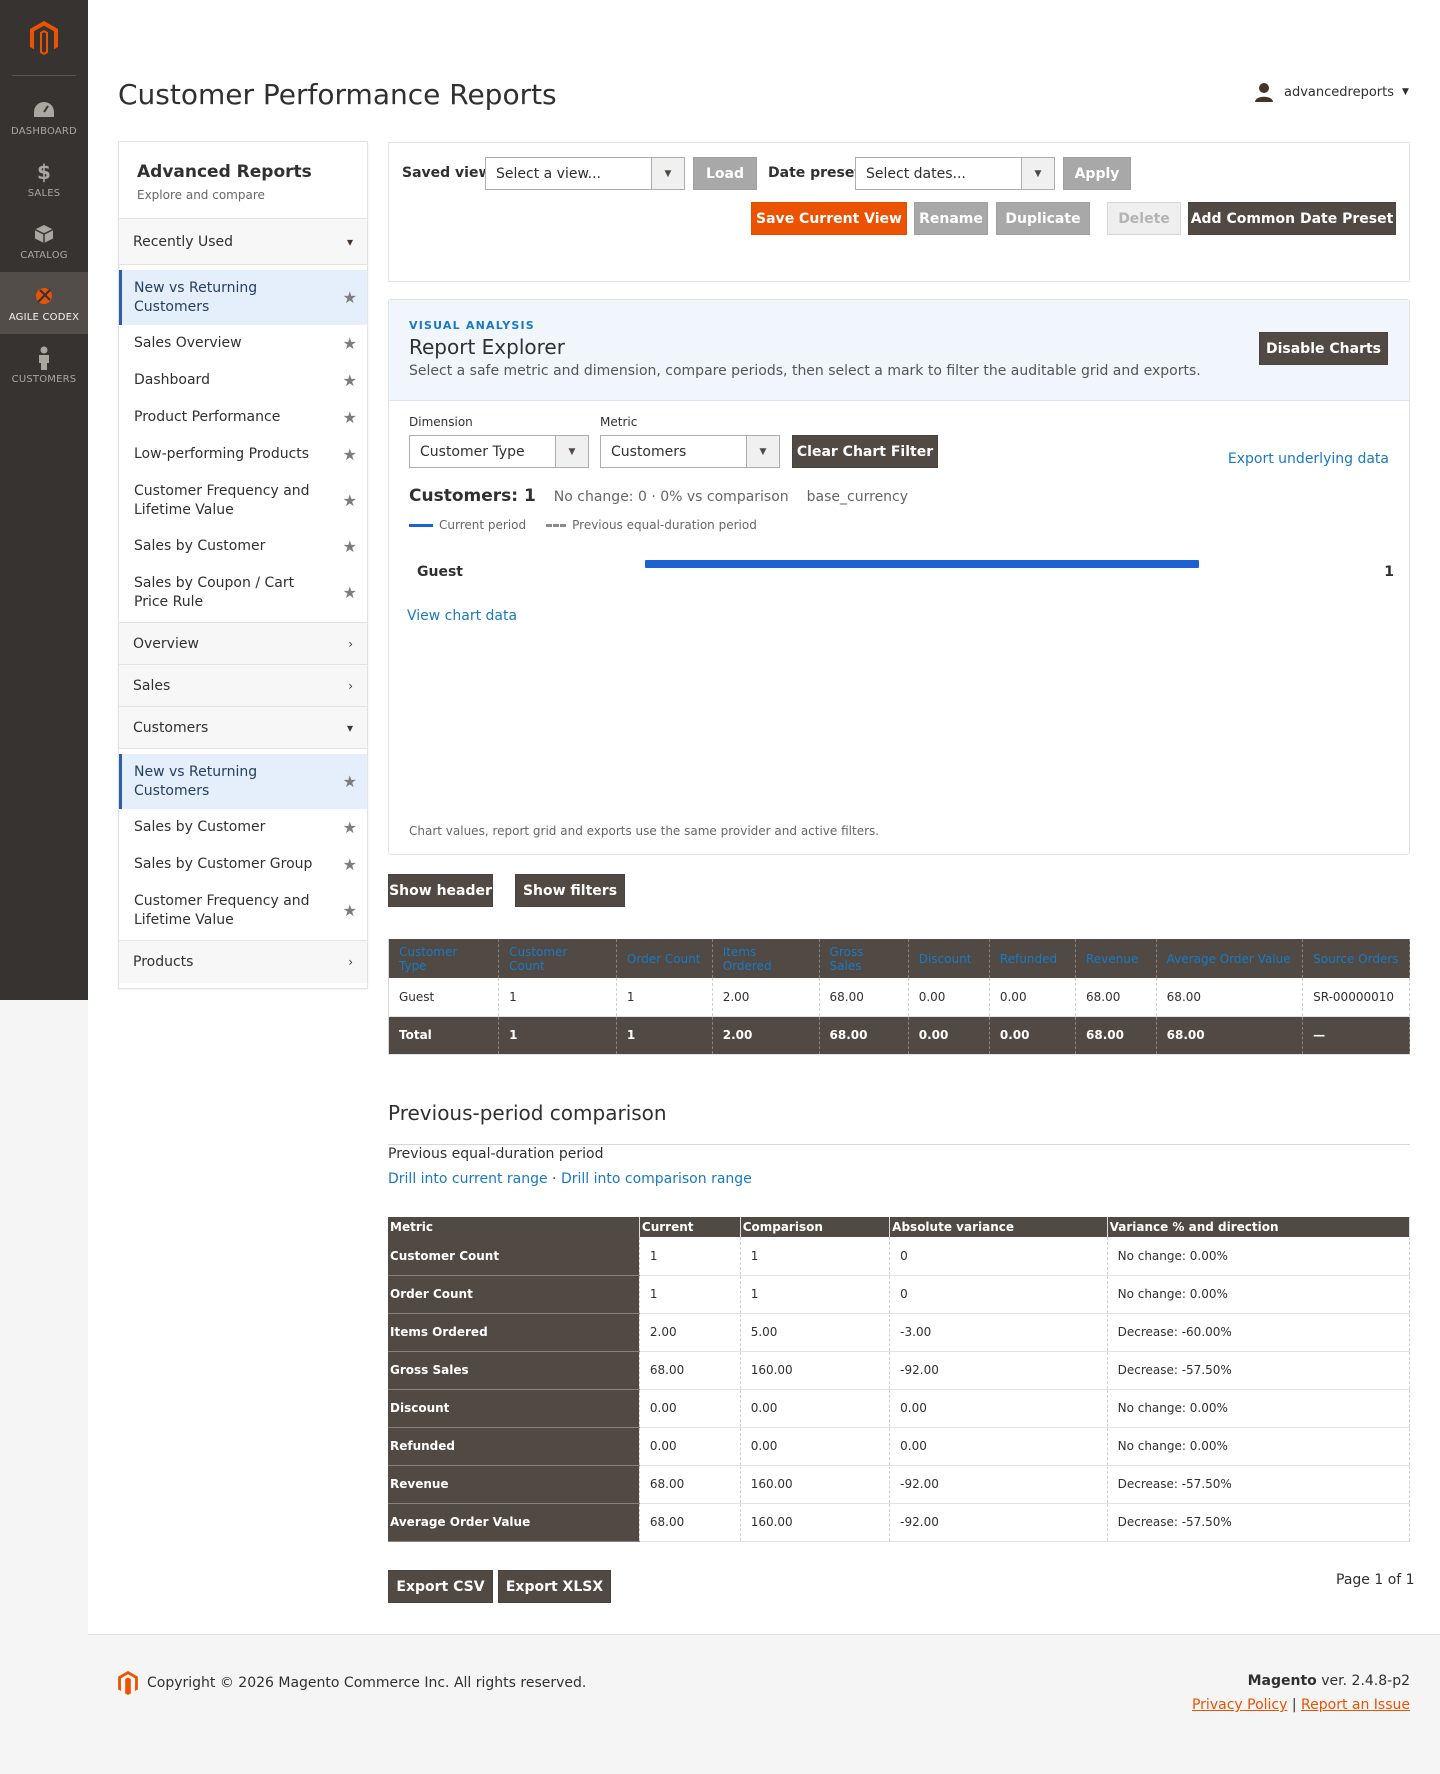 The height and width of the screenshot is (1774, 1440). Describe the element at coordinates (1043, 218) in the screenshot. I see `duplicate-button: Duplicate` at that location.